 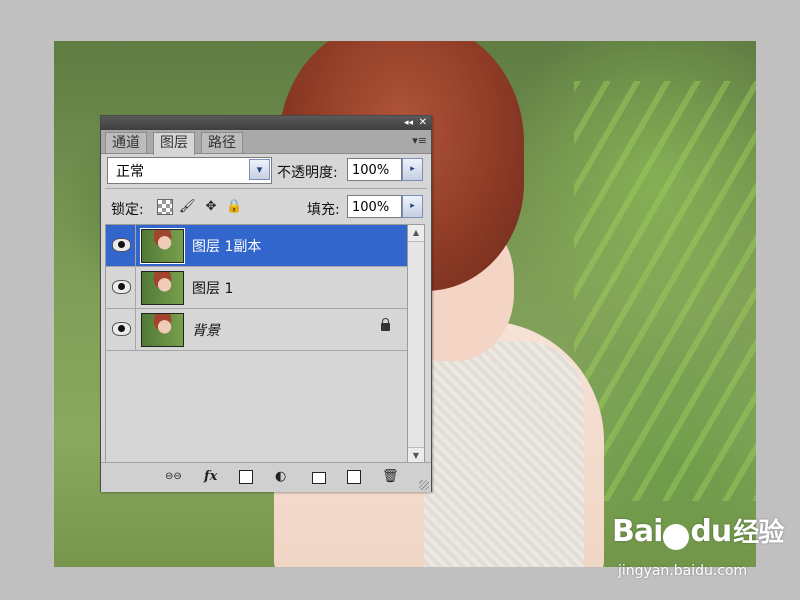 I want to click on watermark-logo-left: Bai, so click(x=637, y=531).